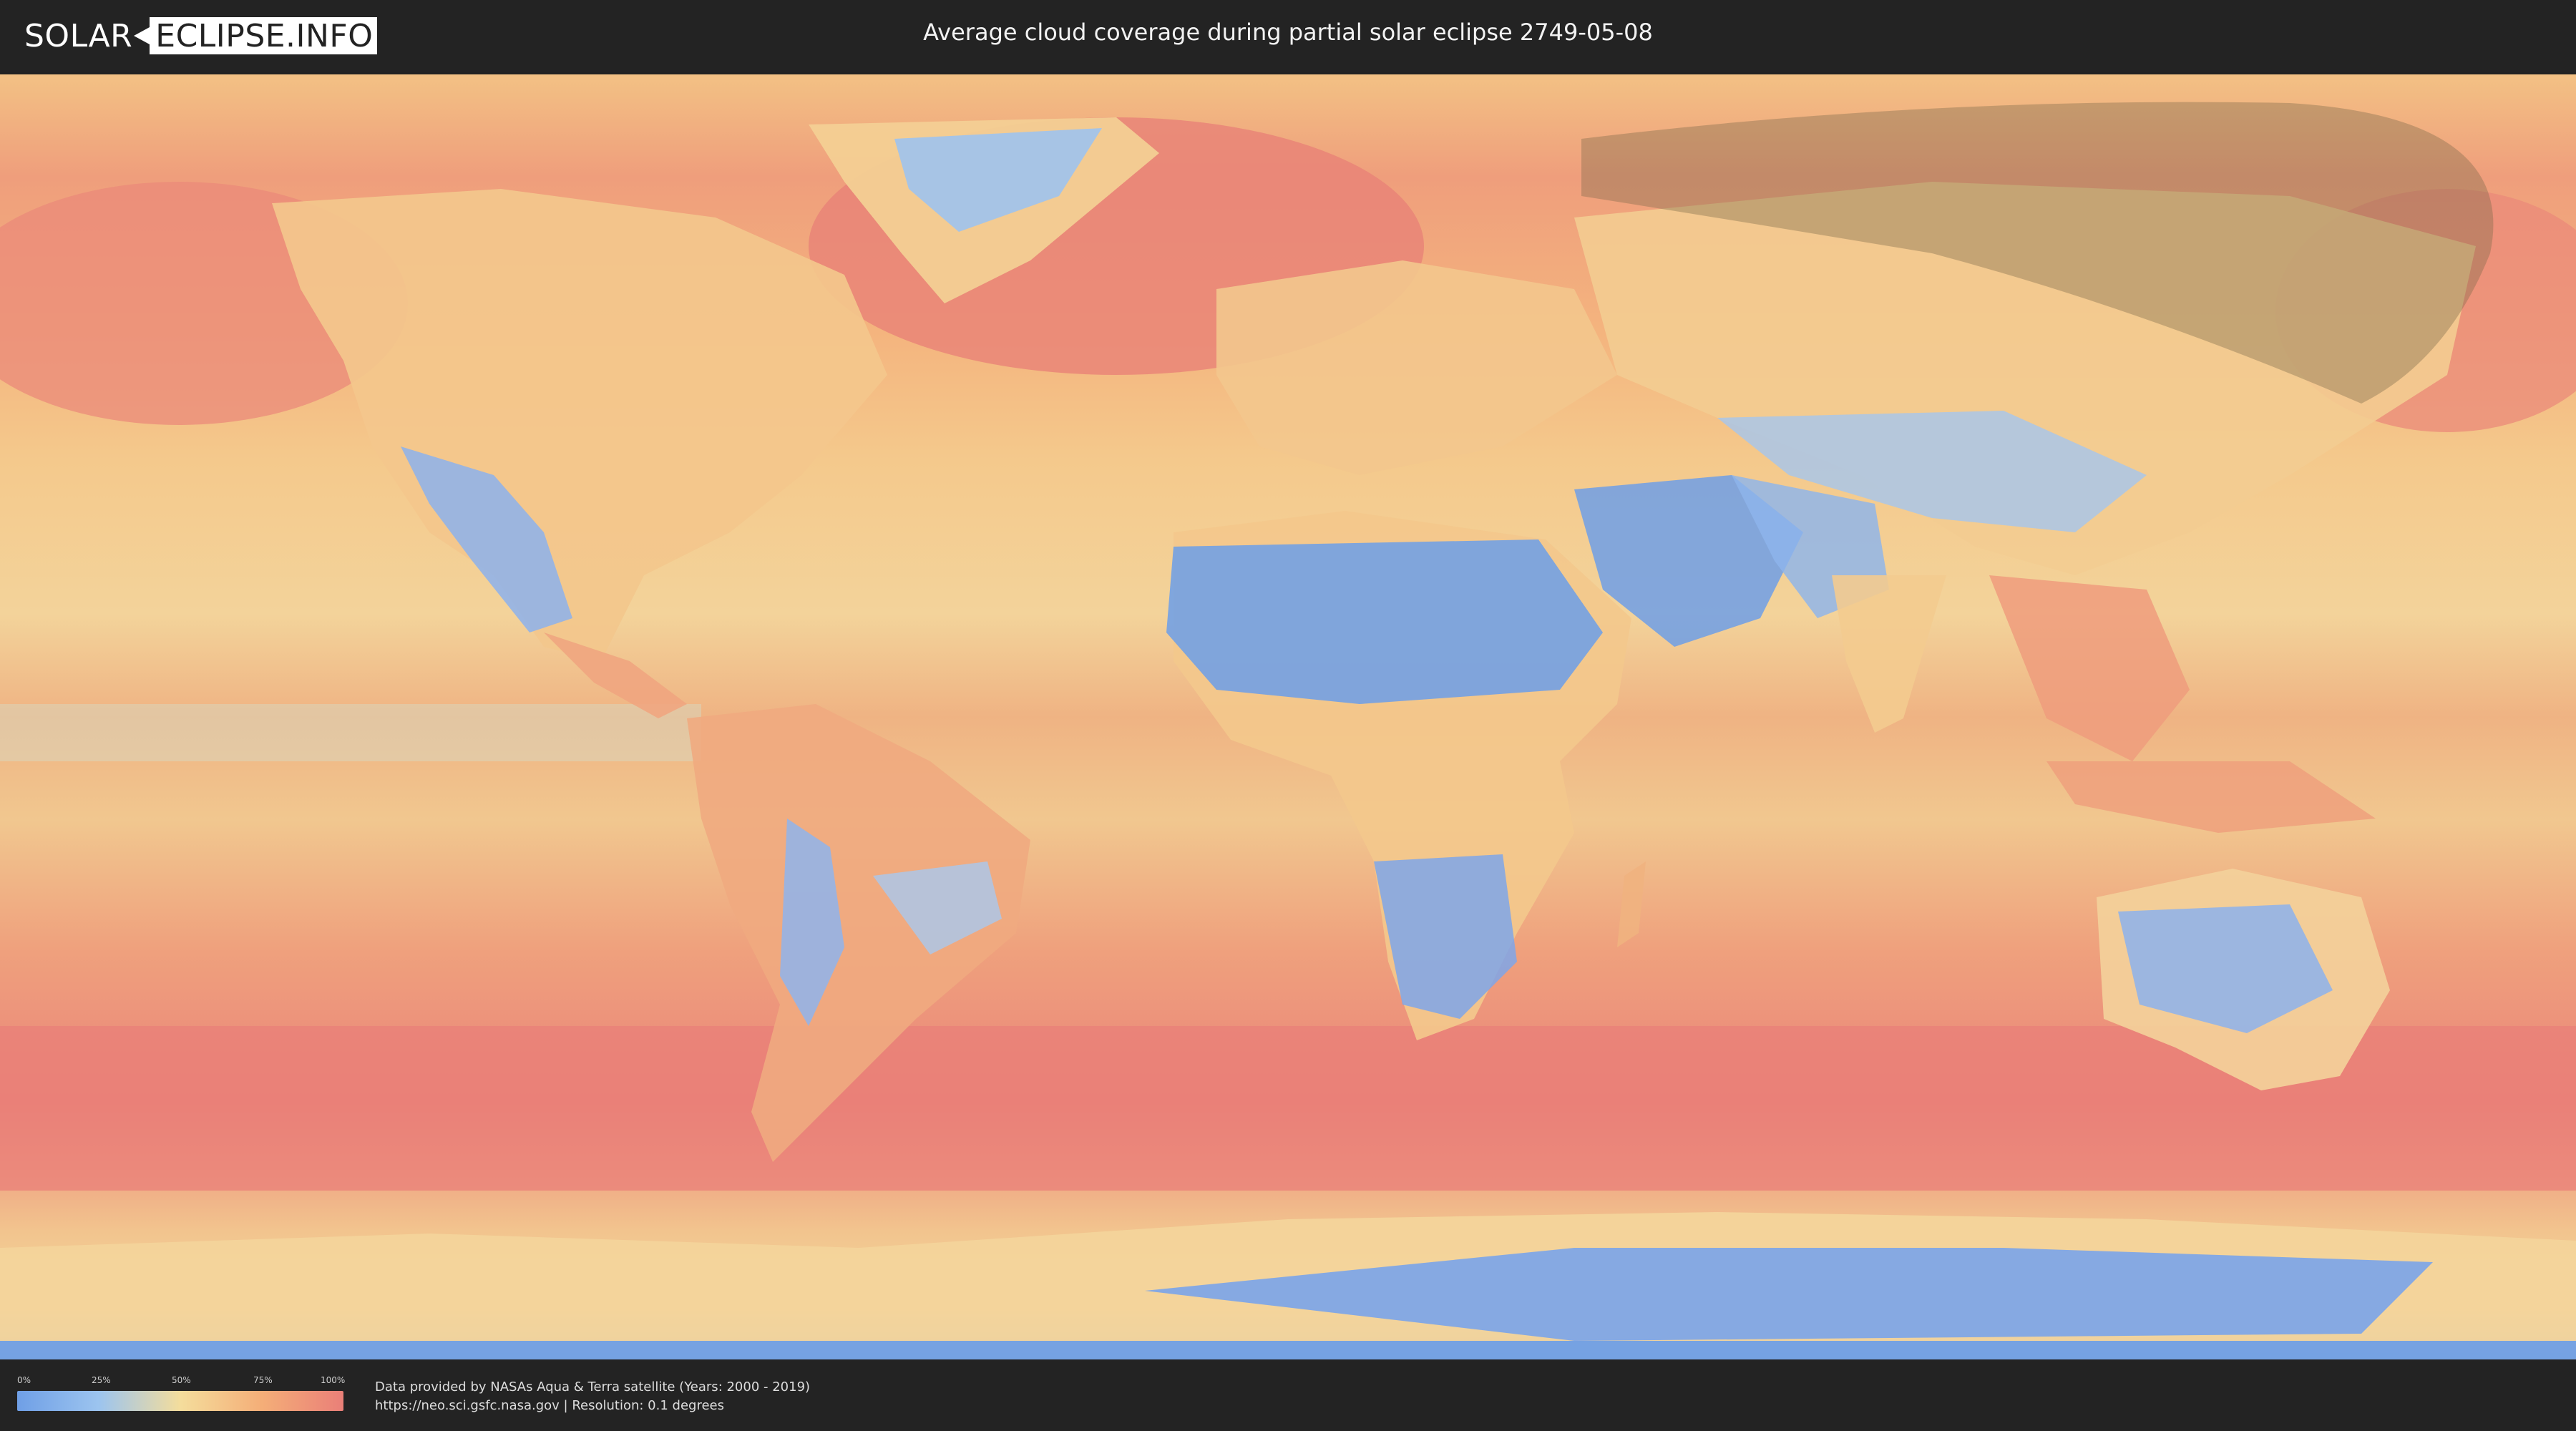 The width and height of the screenshot is (2576, 1431). Describe the element at coordinates (333, 1380) in the screenshot. I see `legend-tick-100: 100%` at that location.